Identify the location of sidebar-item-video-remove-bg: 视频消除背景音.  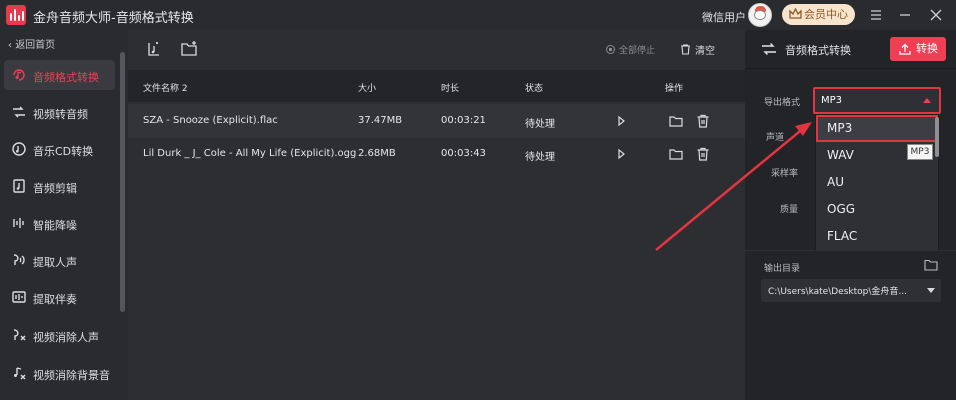
(59, 373).